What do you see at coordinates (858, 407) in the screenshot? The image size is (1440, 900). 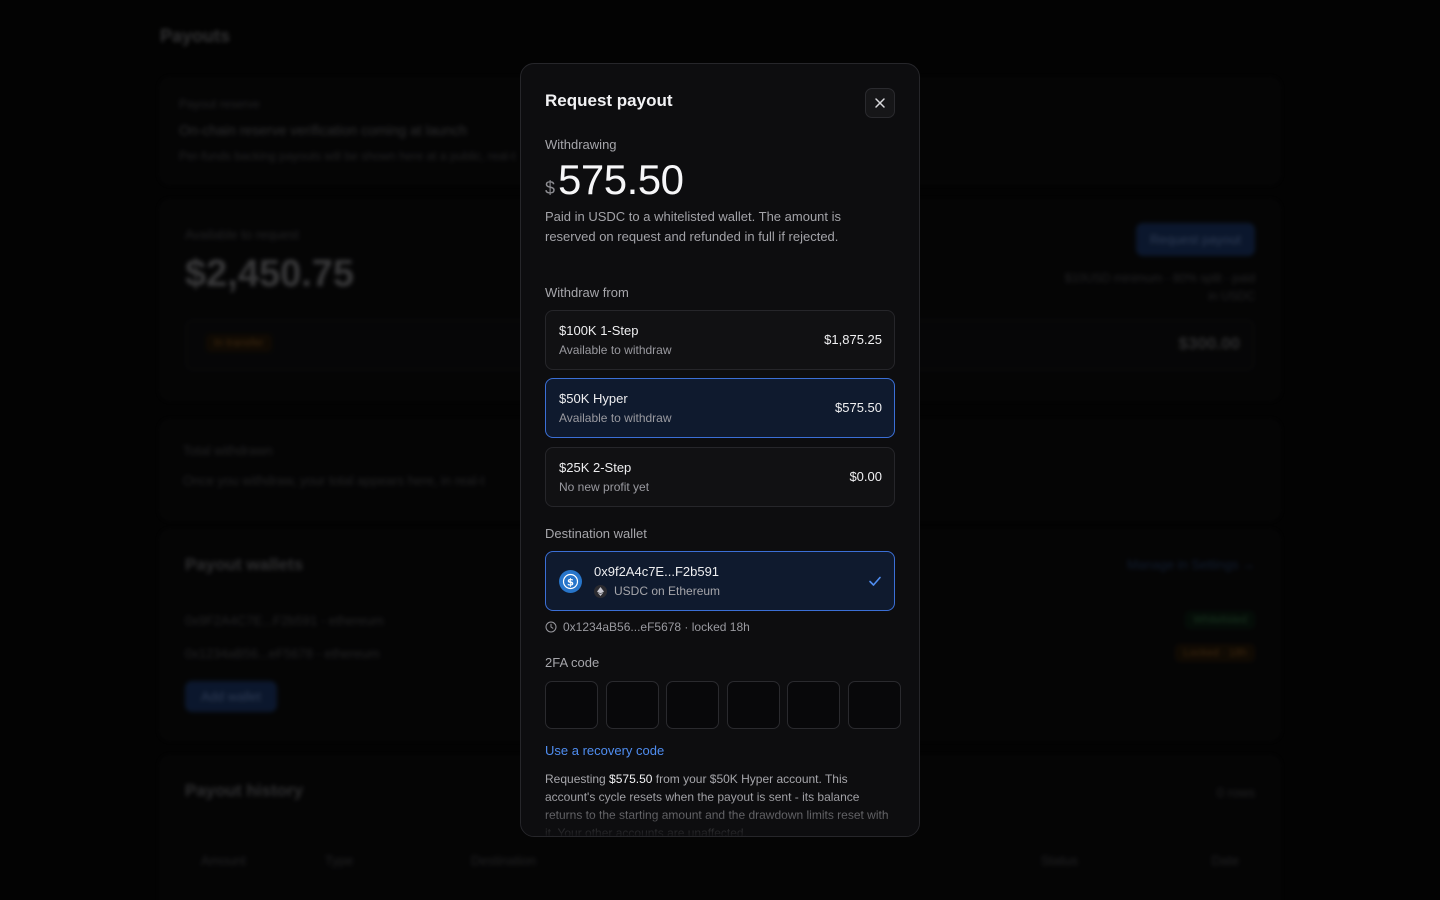 I see `account-amount: $575.50` at bounding box center [858, 407].